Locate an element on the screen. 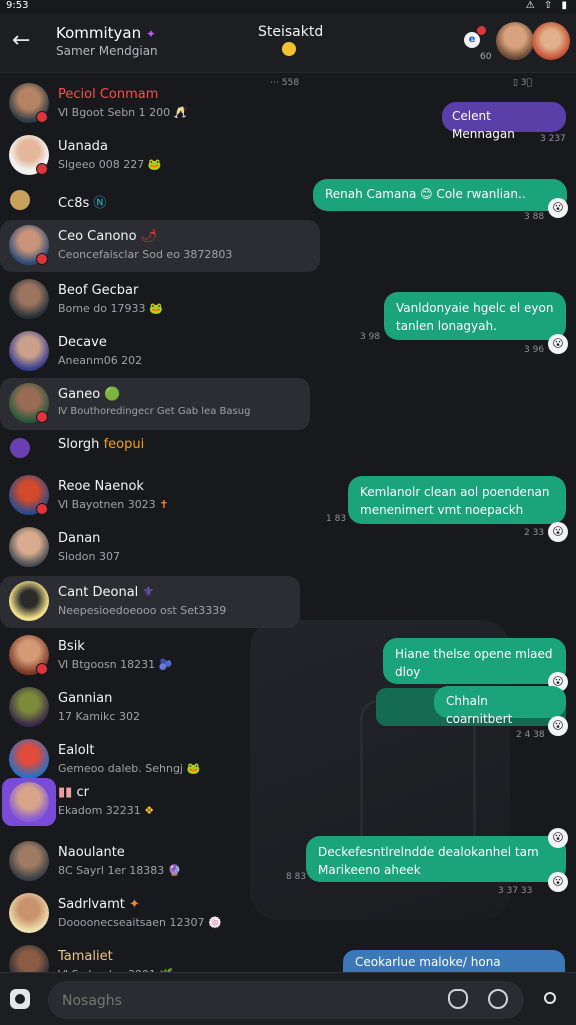 This screenshot has height=1025, width=576. contact-name-text: Cant Deonal is located at coordinates (98, 592).